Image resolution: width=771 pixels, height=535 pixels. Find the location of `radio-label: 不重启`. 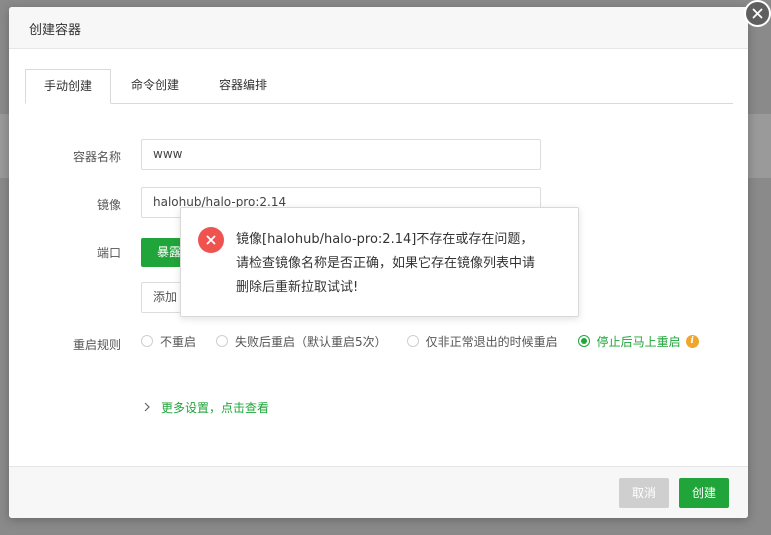

radio-label: 不重启 is located at coordinates (178, 341).